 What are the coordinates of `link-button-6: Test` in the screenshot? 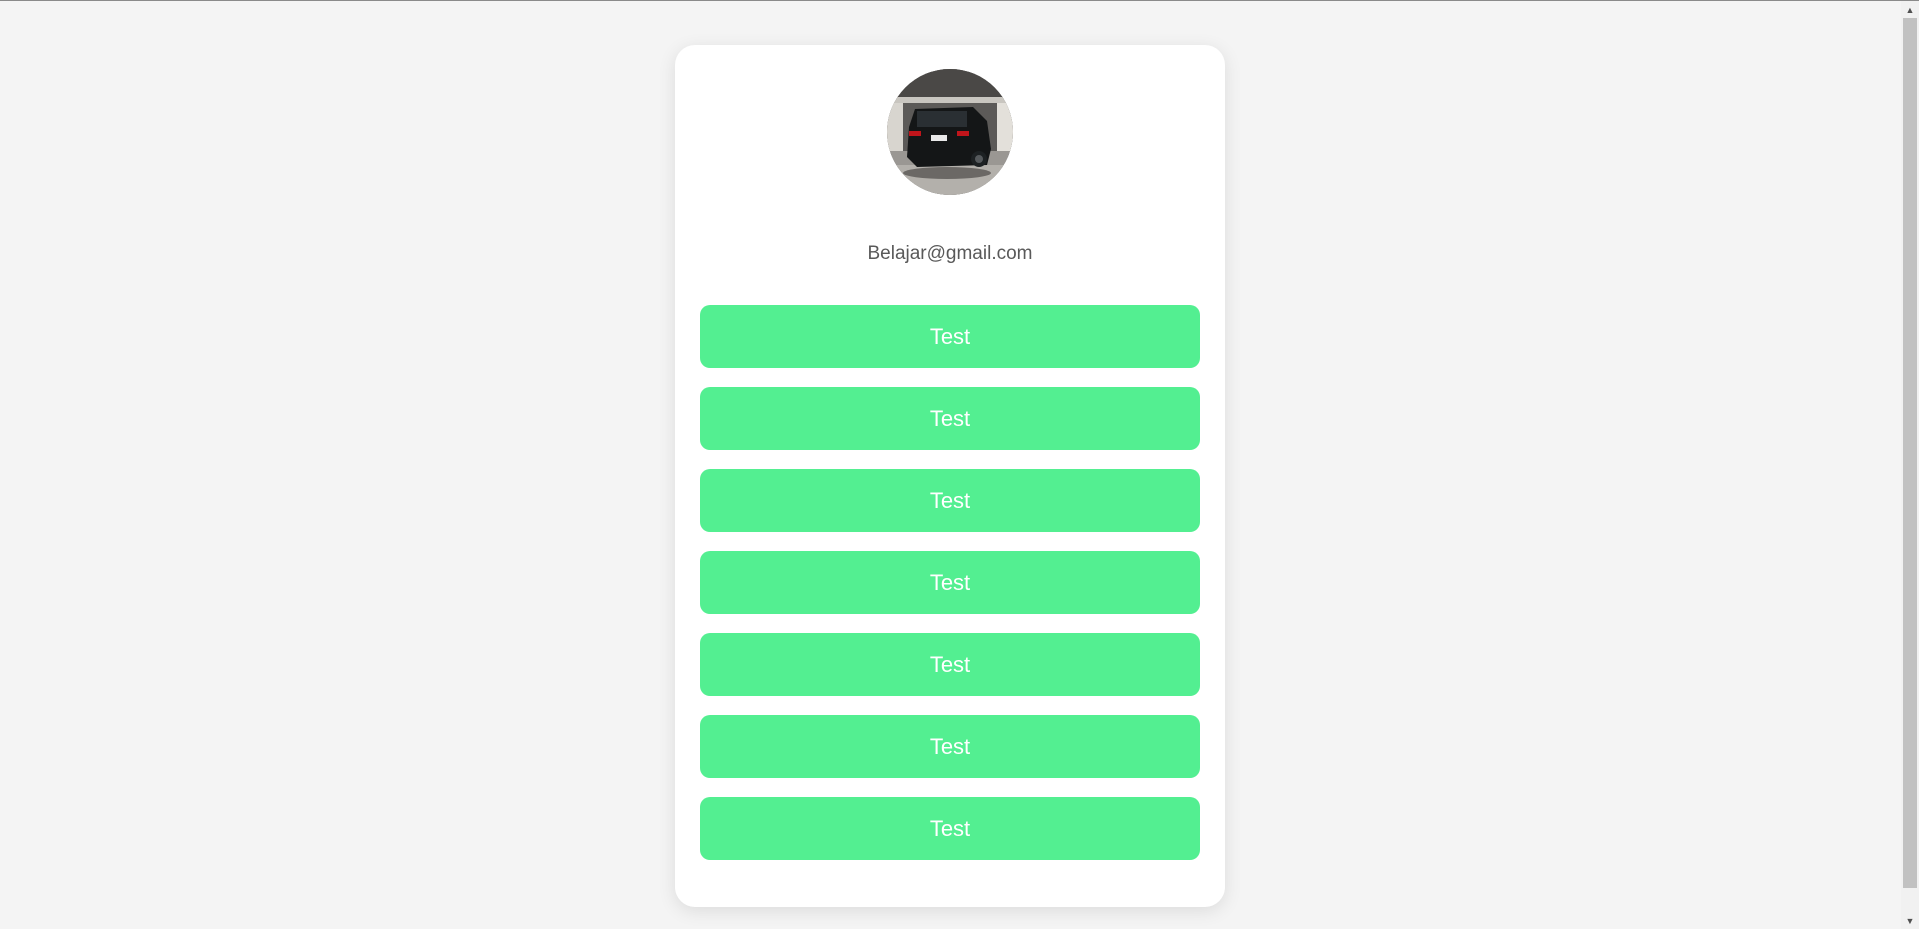 It's located at (950, 746).